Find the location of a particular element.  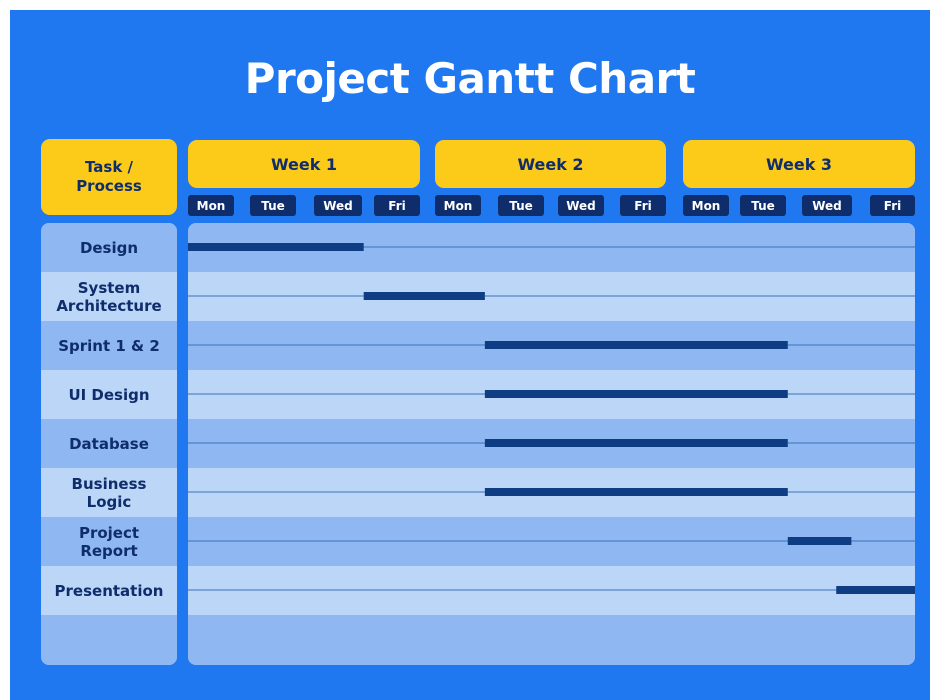

day-header-mon-3: Mon is located at coordinates (706, 205).